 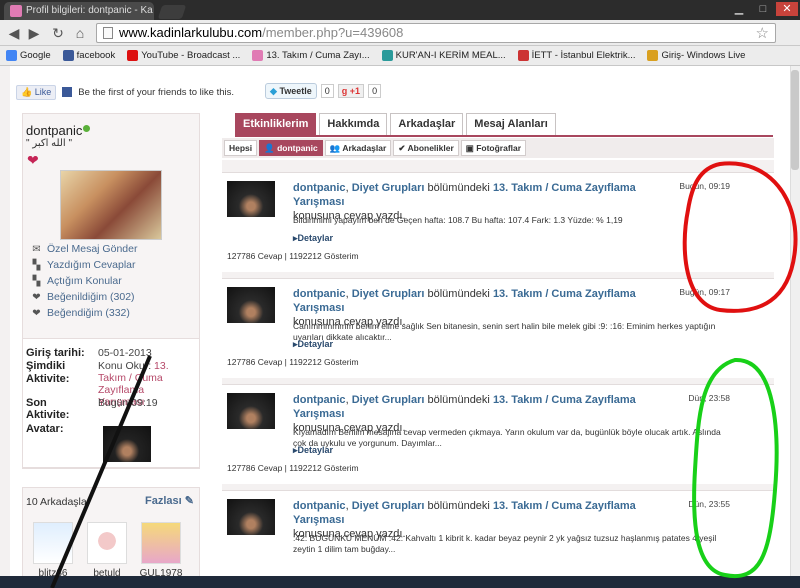 I want to click on profile-photo, so click(x=111, y=205).